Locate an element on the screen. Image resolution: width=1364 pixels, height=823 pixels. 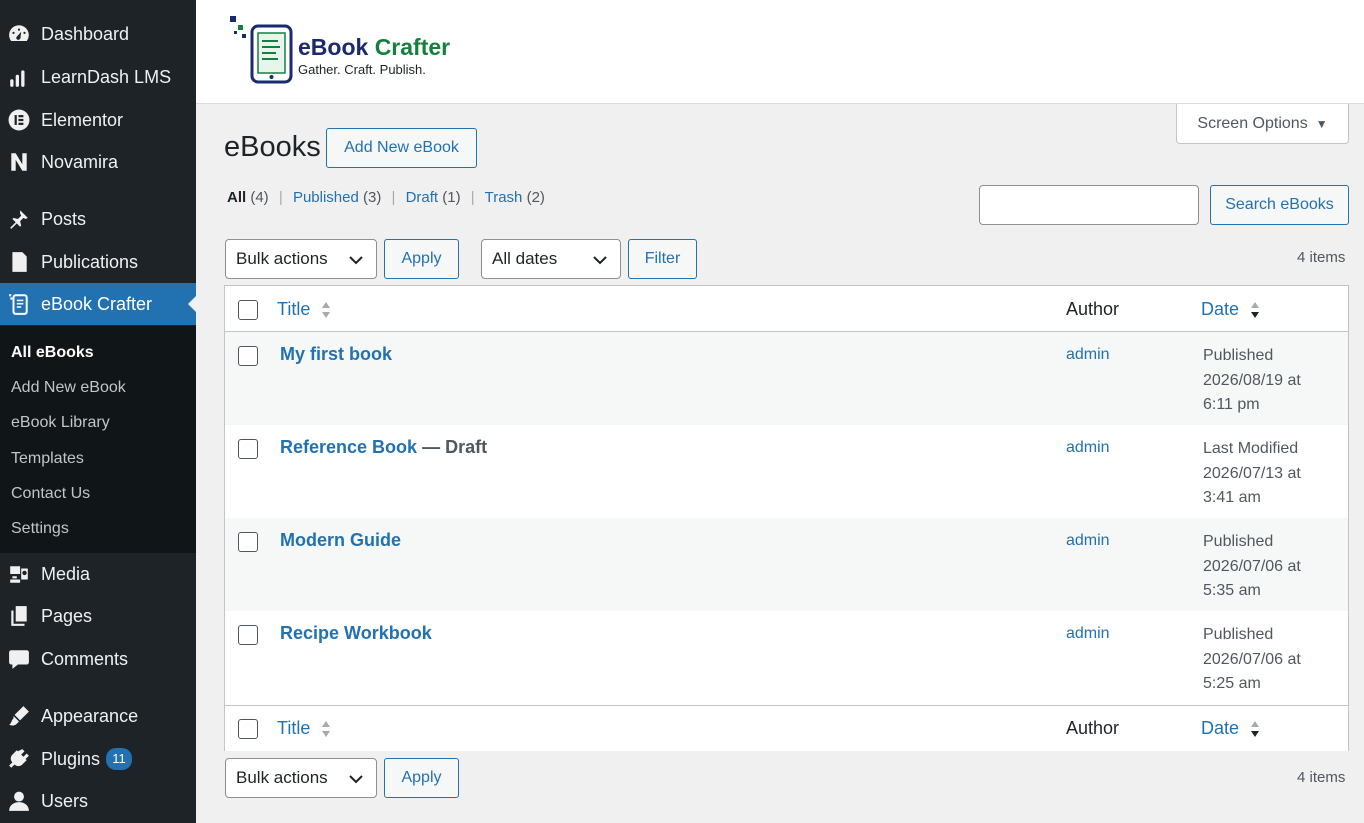
sidebar-item-label: Novamira is located at coordinates (80, 161).